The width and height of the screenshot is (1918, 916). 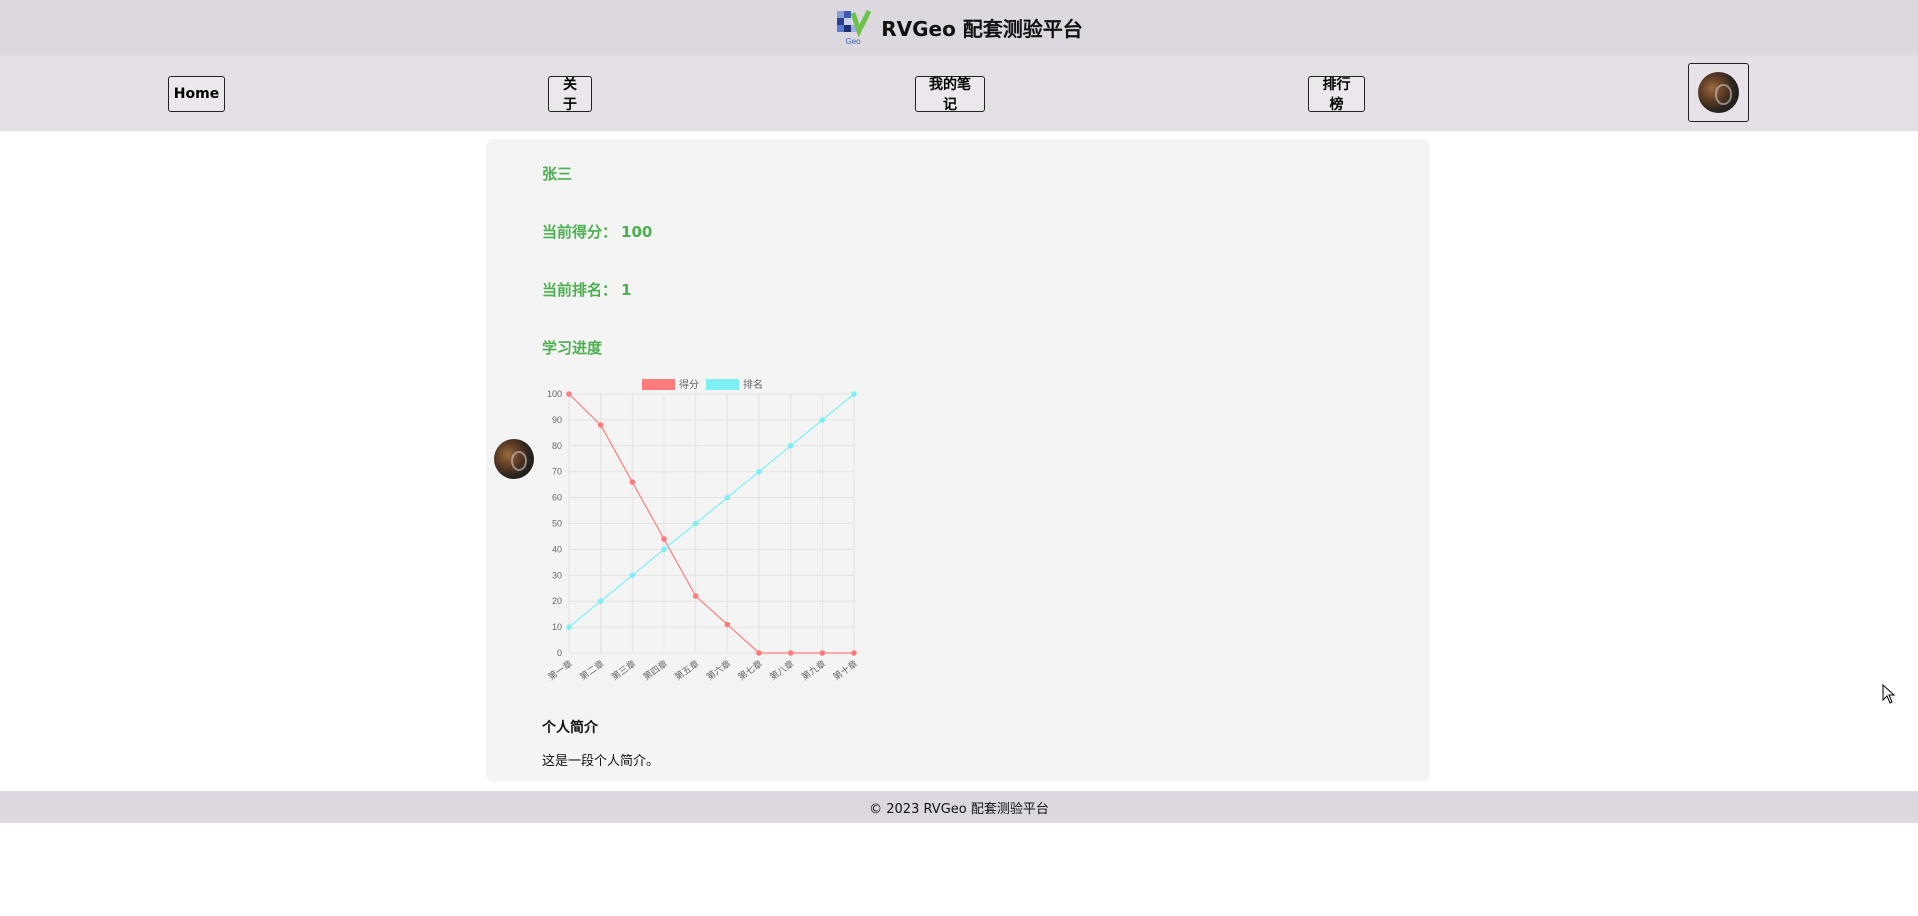 I want to click on intro-text: 这是一段个人简介。, so click(x=601, y=761).